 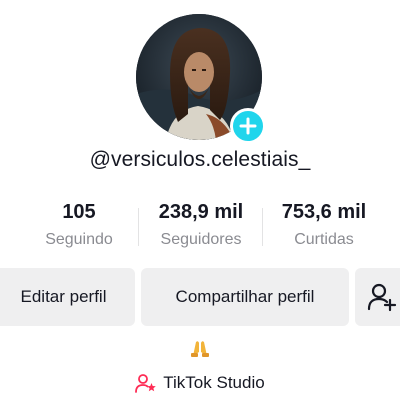 I want to click on followers-count: 238,9 mil, so click(x=201, y=212).